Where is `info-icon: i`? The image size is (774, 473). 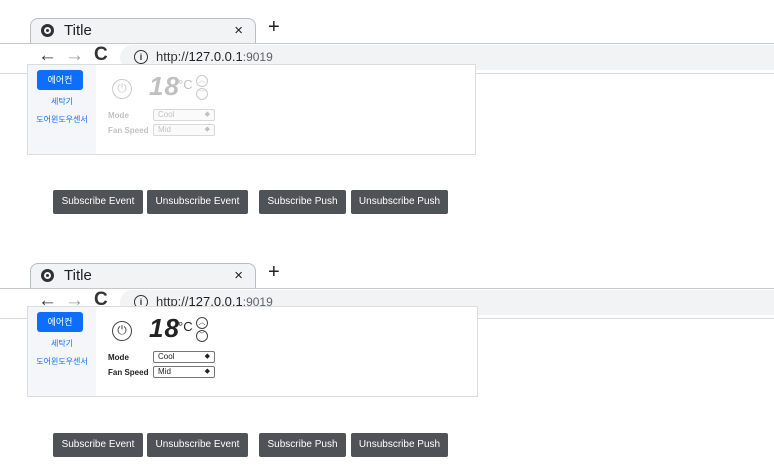 info-icon: i is located at coordinates (141, 57).